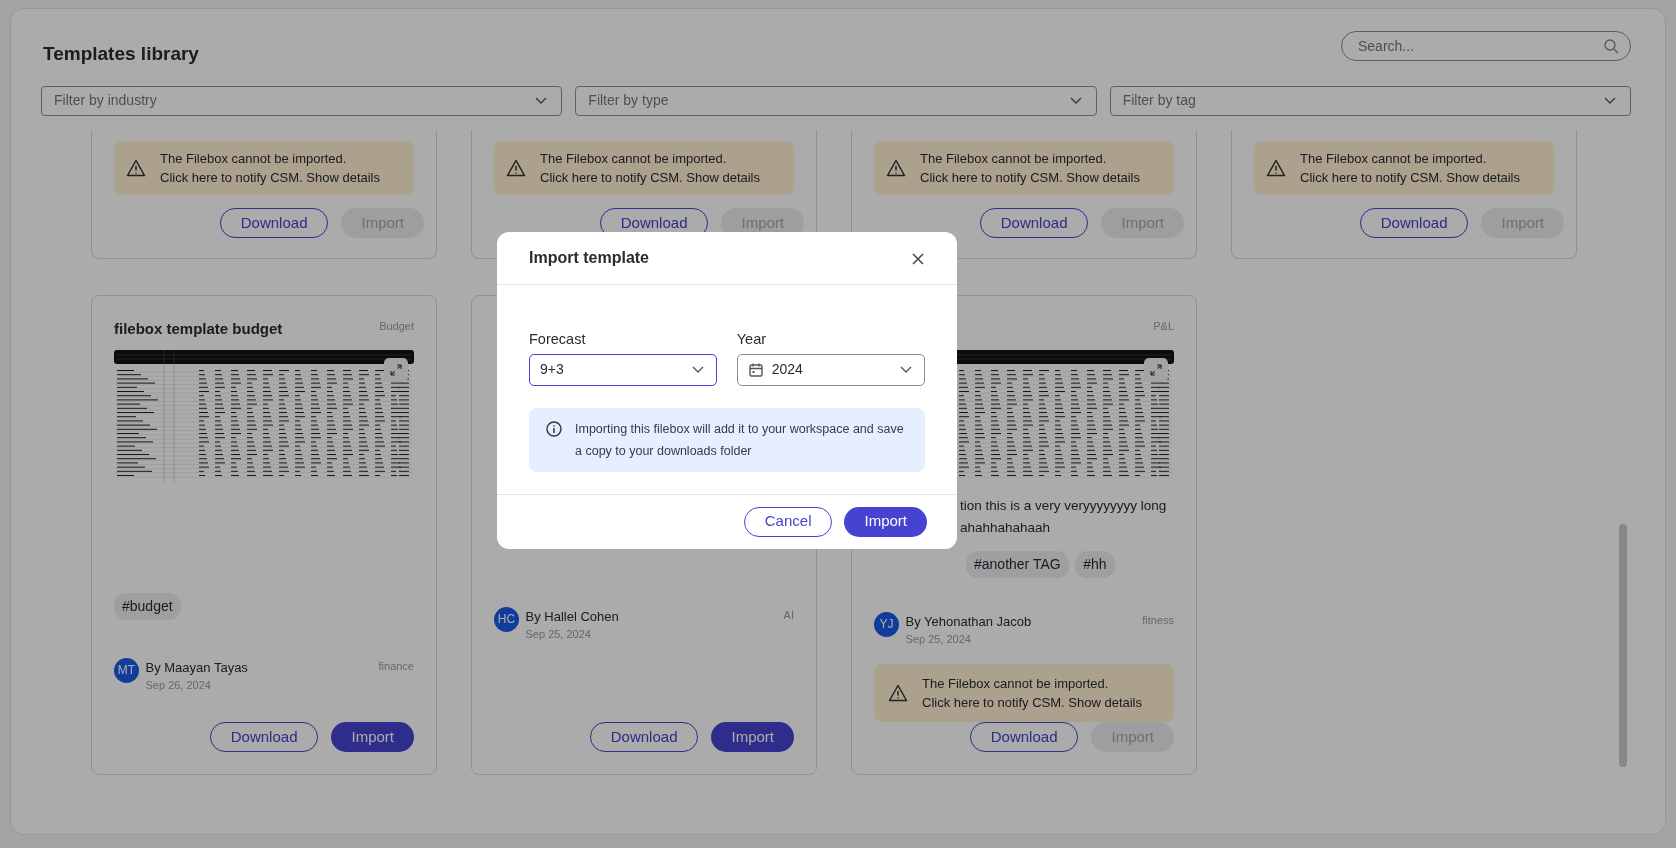 This screenshot has width=1676, height=848. Describe the element at coordinates (506, 619) in the screenshot. I see `avatar: HC` at that location.